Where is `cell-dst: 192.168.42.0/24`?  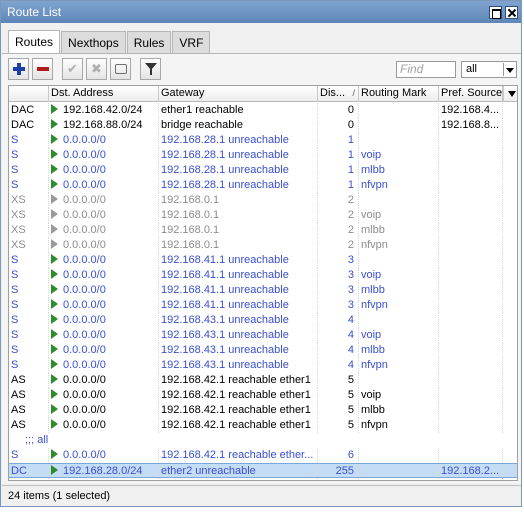 cell-dst: 192.168.42.0/24 is located at coordinates (104, 110).